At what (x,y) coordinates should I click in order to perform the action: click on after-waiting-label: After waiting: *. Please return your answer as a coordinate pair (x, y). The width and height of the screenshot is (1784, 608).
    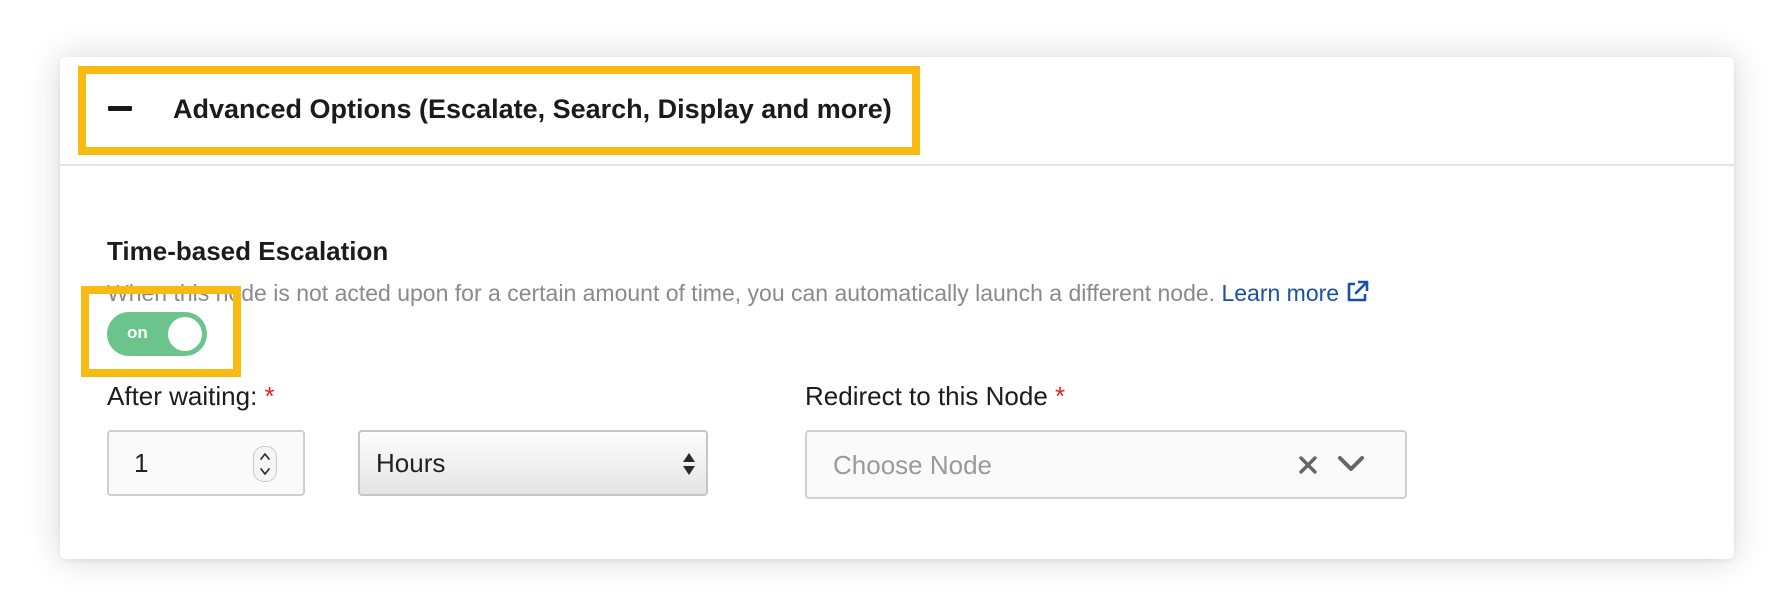
    Looking at the image, I should click on (191, 396).